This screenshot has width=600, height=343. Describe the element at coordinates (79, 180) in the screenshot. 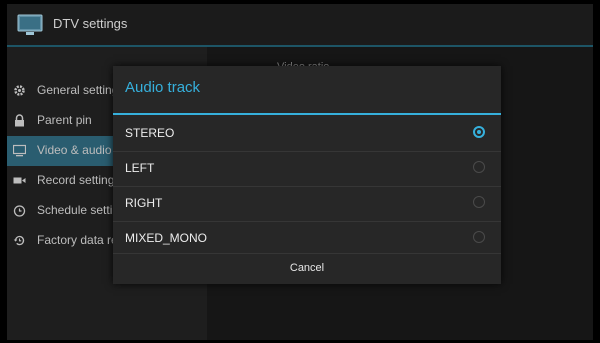

I see `sidebar-item-label: Record settings` at that location.